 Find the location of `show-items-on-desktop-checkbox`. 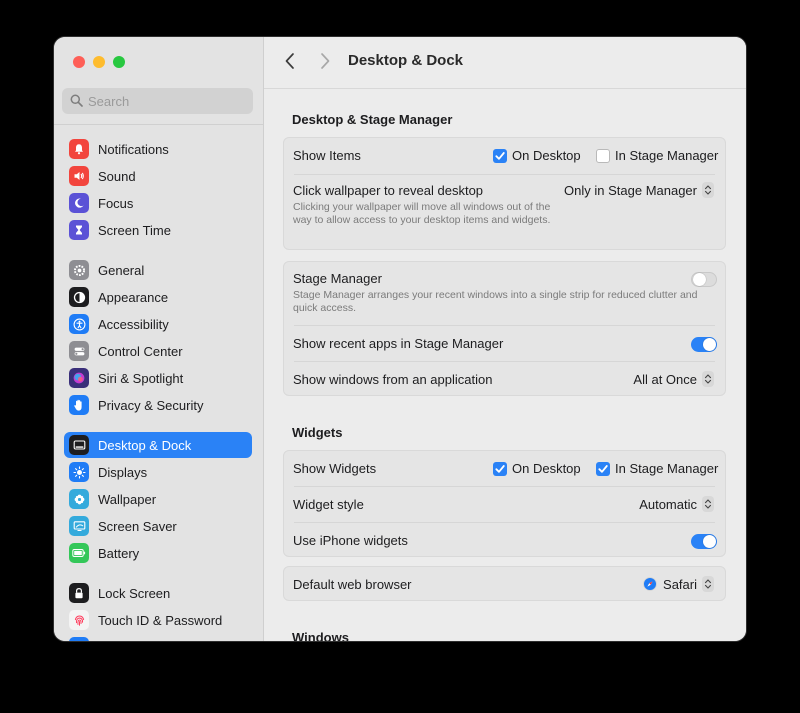

show-items-on-desktop-checkbox is located at coordinates (500, 156).